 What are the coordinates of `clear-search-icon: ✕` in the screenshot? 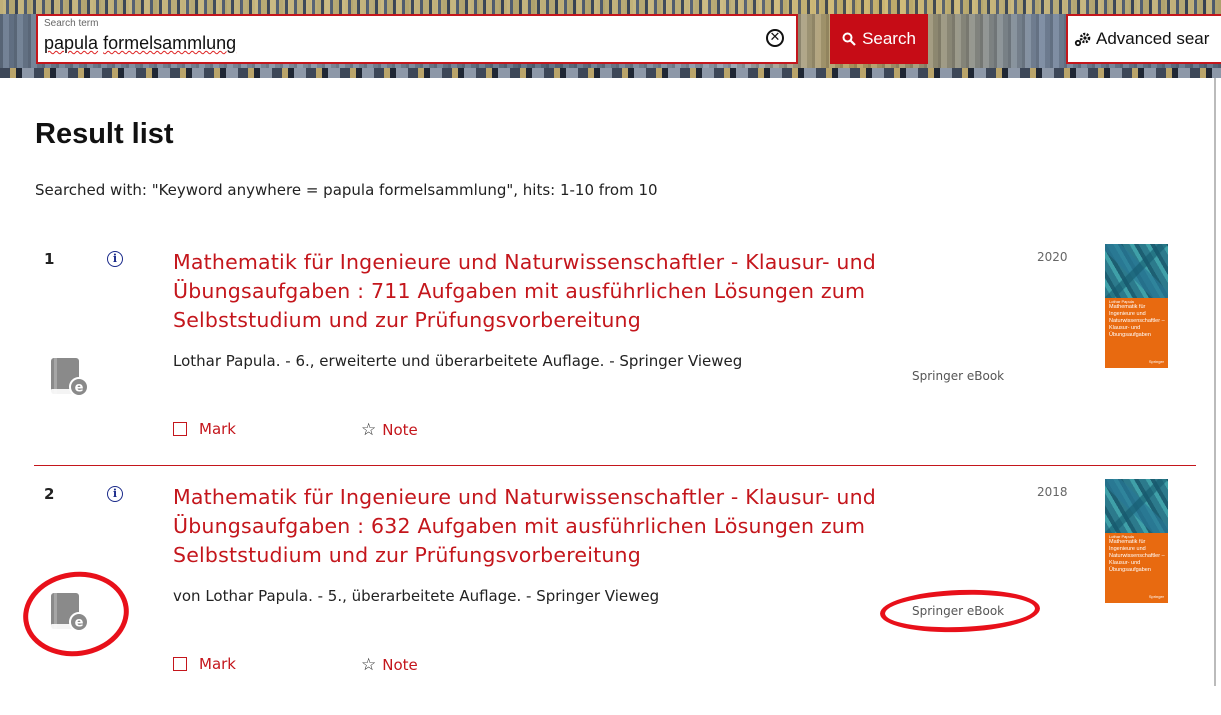 It's located at (775, 38).